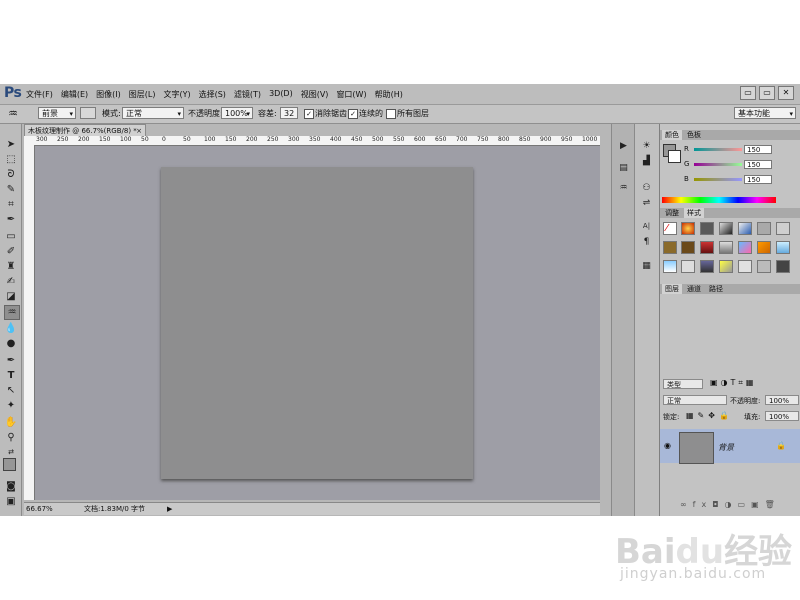 This screenshot has width=800, height=600. Describe the element at coordinates (309, 114) in the screenshot. I see `antialias-checkbox: ✓` at that location.